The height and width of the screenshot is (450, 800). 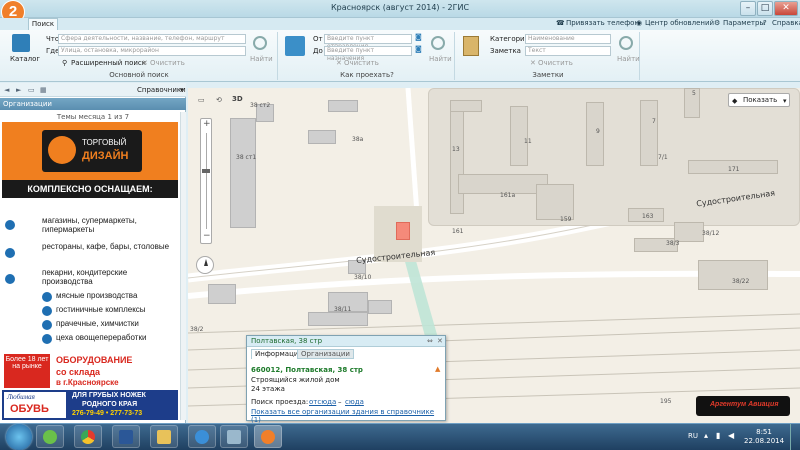 I want to click on popup-address: 660012, Полтавская, 38 стр, so click(x=307, y=370).